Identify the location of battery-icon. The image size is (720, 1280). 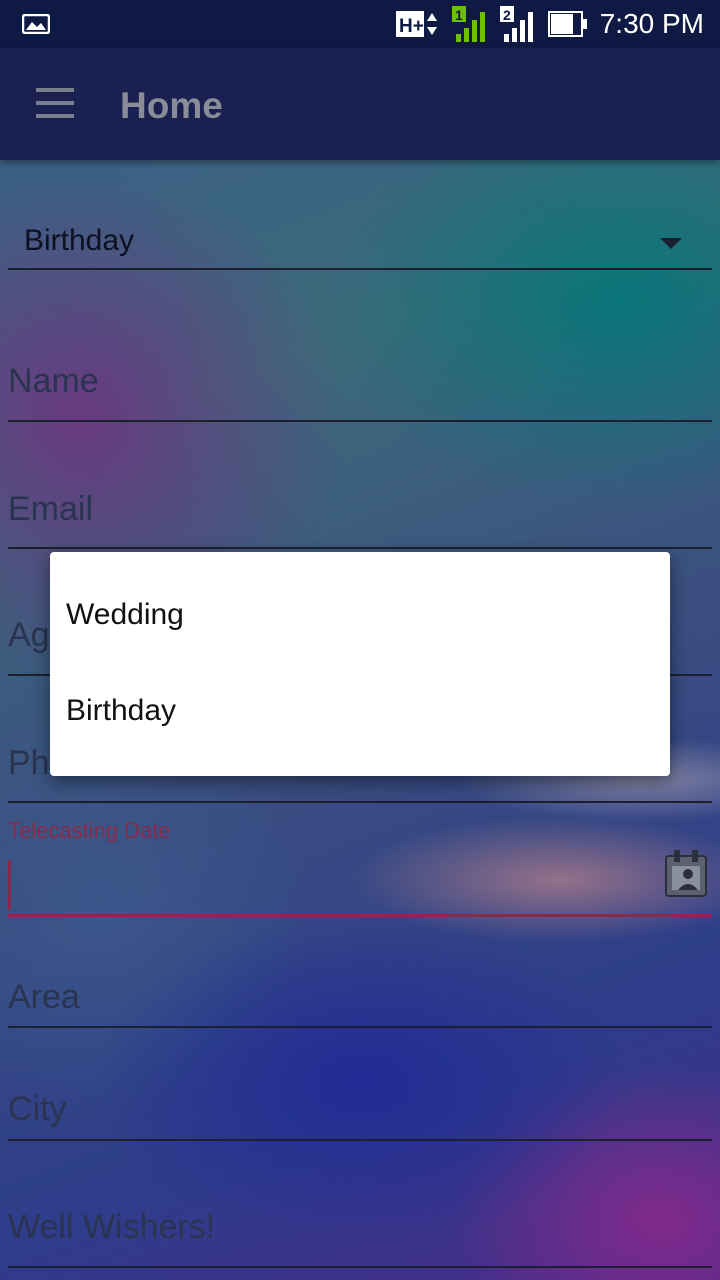
(567, 24).